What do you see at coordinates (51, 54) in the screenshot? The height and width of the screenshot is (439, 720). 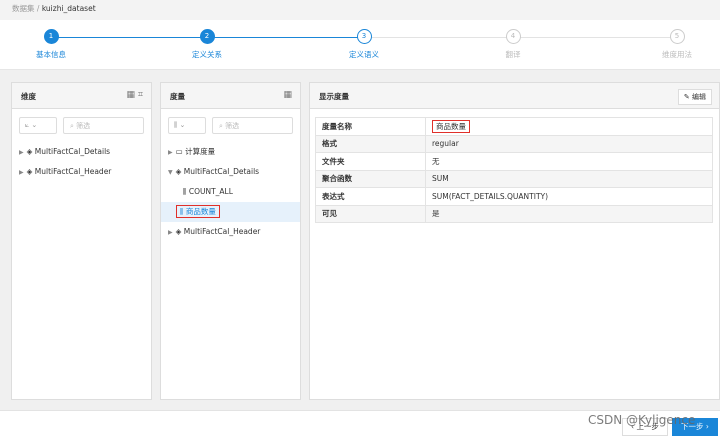 I see `step-label: 基本信息` at bounding box center [51, 54].